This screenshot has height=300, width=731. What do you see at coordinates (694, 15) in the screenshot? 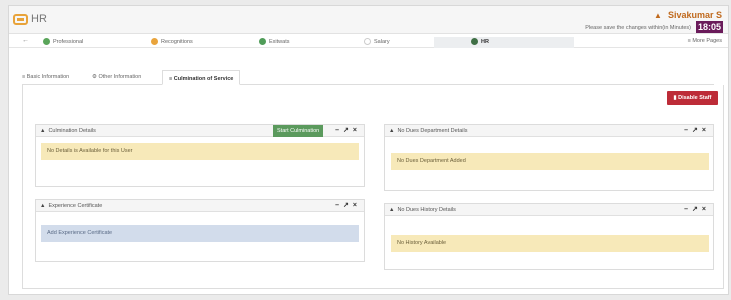
I see `user-name: Sivakumar S` at bounding box center [694, 15].